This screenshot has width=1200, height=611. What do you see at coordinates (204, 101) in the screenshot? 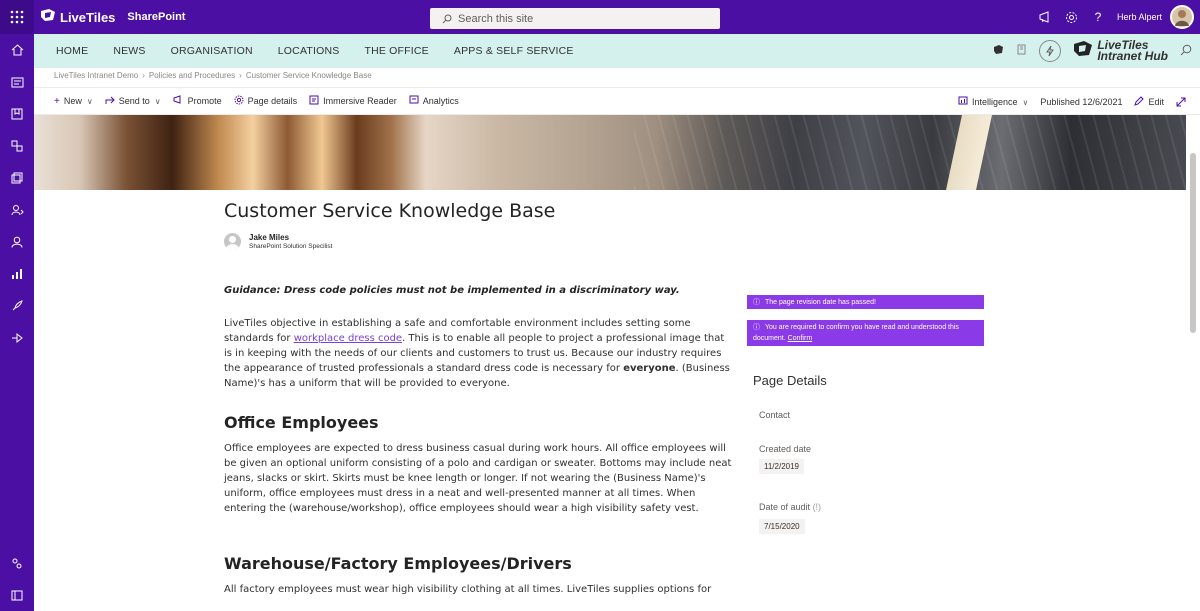
I see `promote-label: Promote` at bounding box center [204, 101].